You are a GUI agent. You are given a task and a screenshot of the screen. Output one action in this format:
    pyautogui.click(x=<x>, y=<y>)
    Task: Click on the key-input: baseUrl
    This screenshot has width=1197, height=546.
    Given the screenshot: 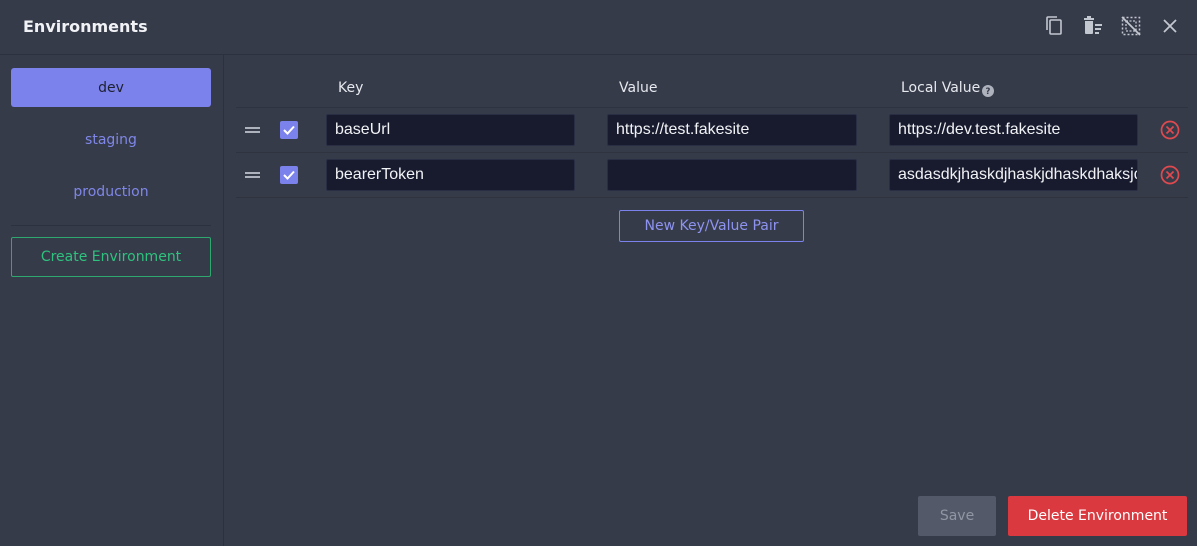 What is the action you would take?
    pyautogui.click(x=450, y=130)
    